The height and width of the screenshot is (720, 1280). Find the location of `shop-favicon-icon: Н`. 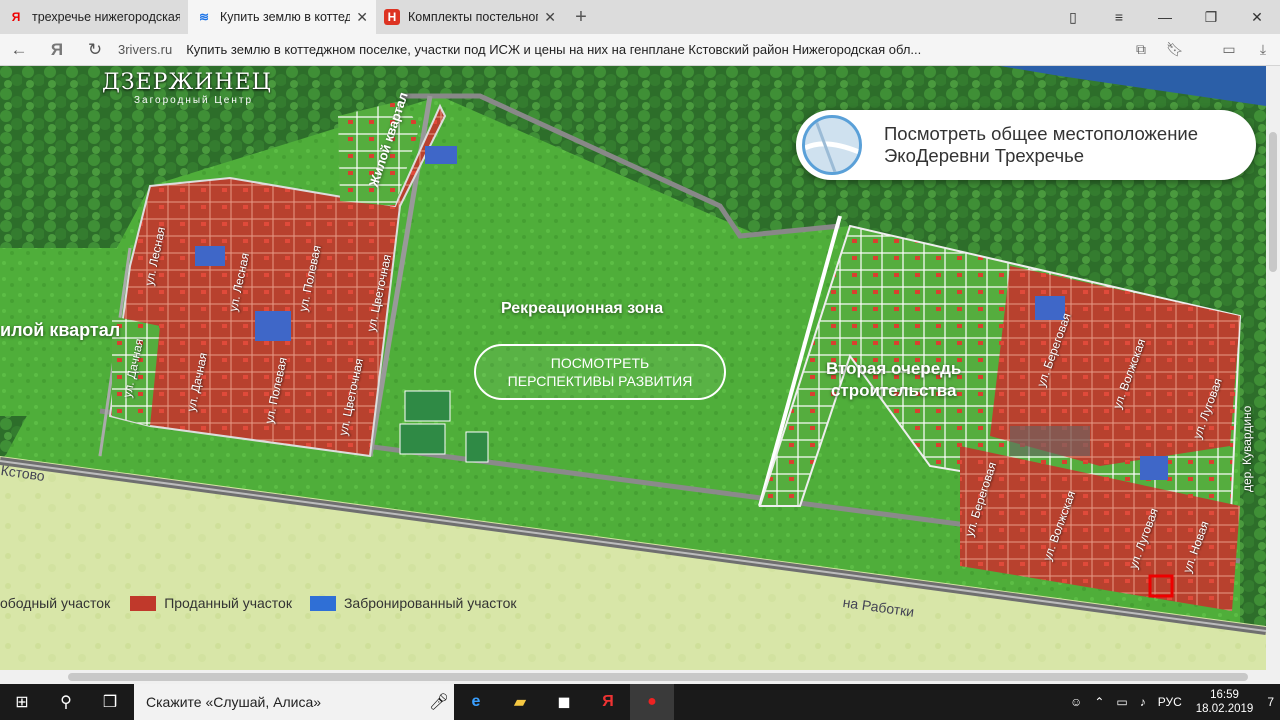

shop-favicon-icon: Н is located at coordinates (392, 17).